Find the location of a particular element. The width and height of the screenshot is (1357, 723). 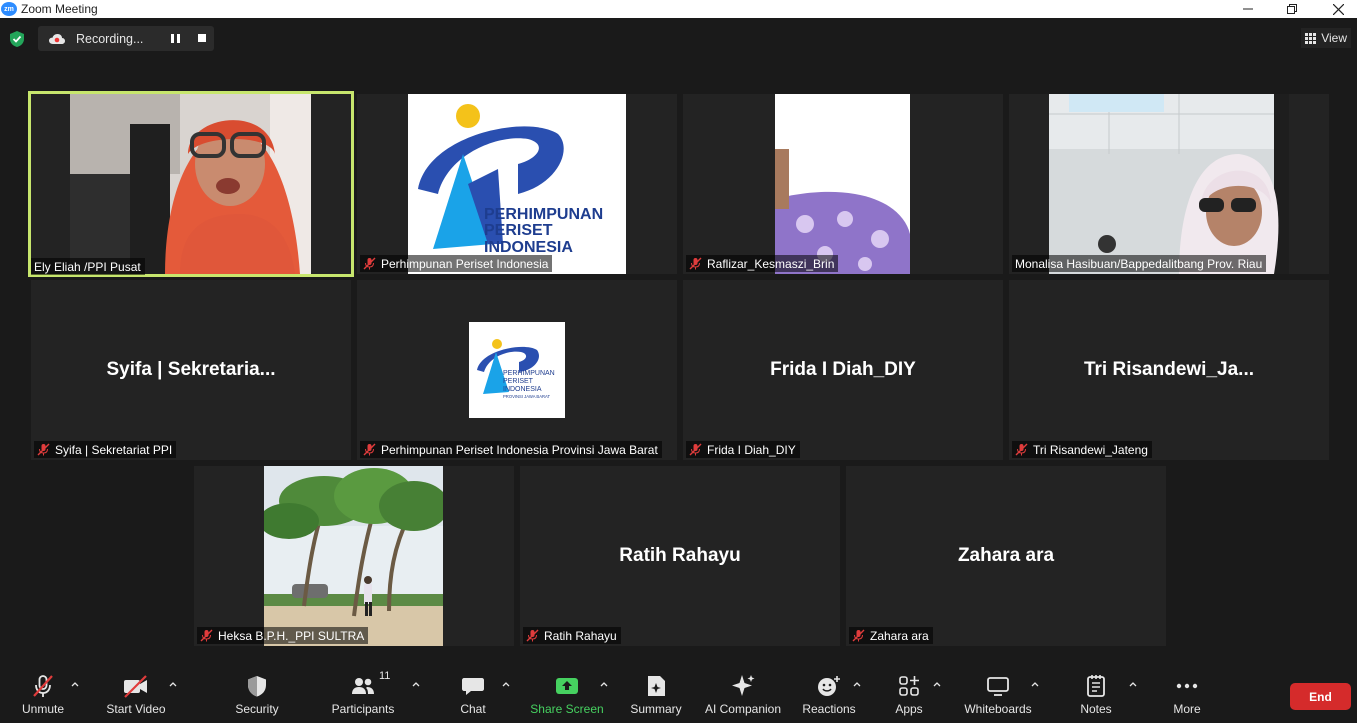

chat-options-chevron-icon is located at coordinates (506, 684).